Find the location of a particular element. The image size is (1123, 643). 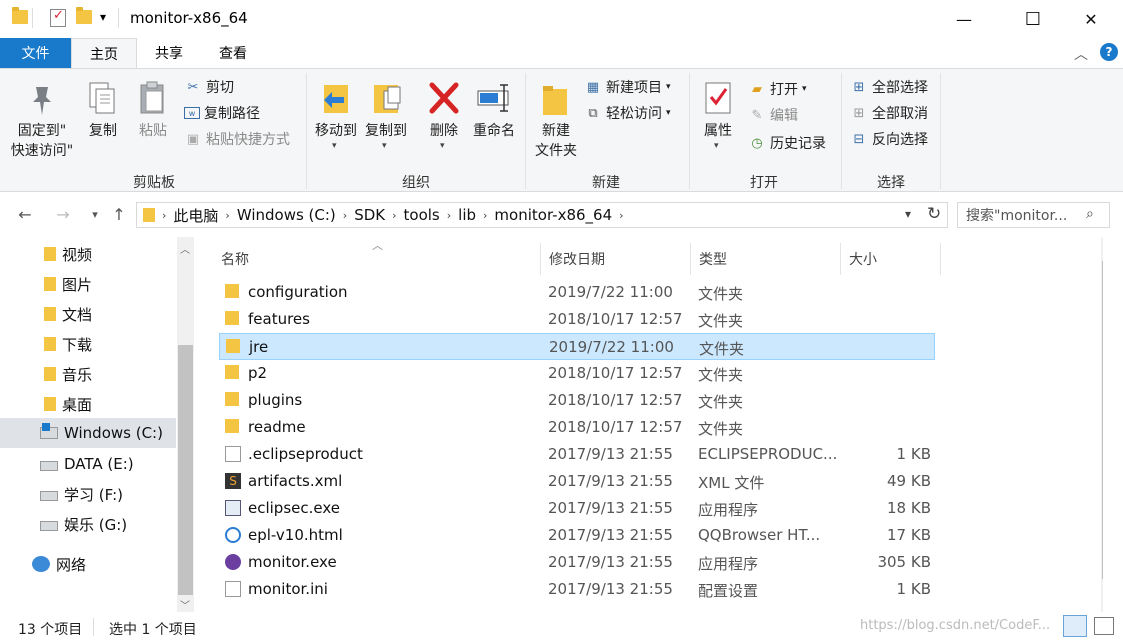

file-list-scrollbar: ︿ ﹀ is located at coordinates (1102, 424).